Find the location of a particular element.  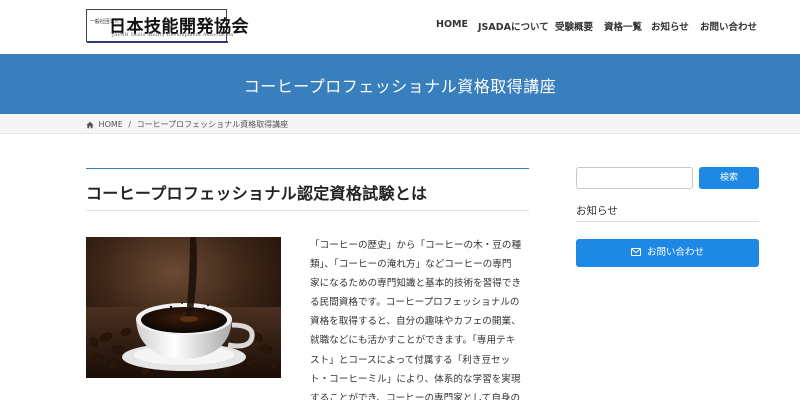

paragraph-line: 家になるための専門知識と基本的技術を習得でき is located at coordinates (416, 284).